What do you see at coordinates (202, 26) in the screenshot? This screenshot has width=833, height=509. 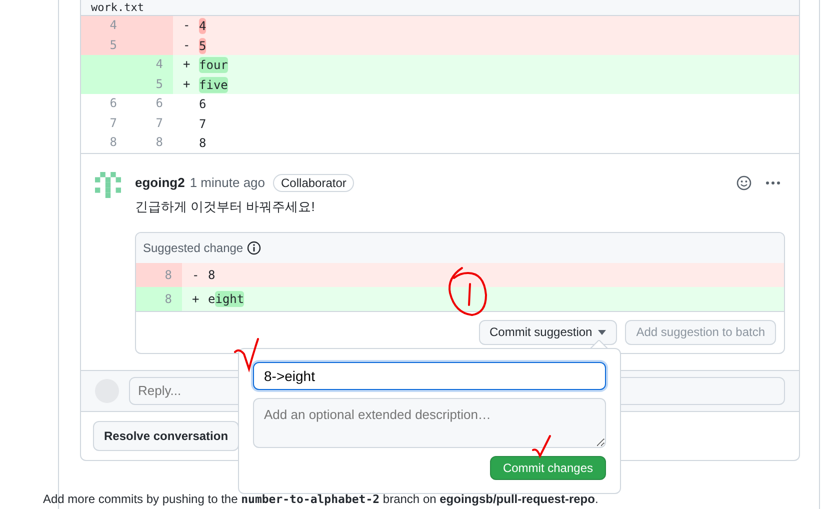 I see `code-text: 4` at bounding box center [202, 26].